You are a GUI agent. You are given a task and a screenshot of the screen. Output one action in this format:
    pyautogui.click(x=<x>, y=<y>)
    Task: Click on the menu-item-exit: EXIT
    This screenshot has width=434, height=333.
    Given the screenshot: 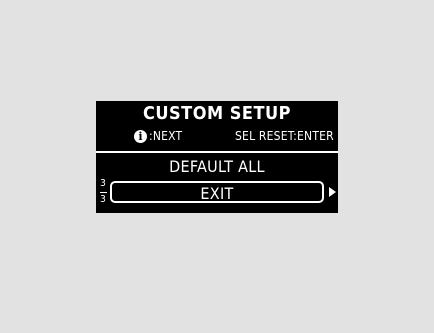 What is the action you would take?
    pyautogui.click(x=217, y=192)
    